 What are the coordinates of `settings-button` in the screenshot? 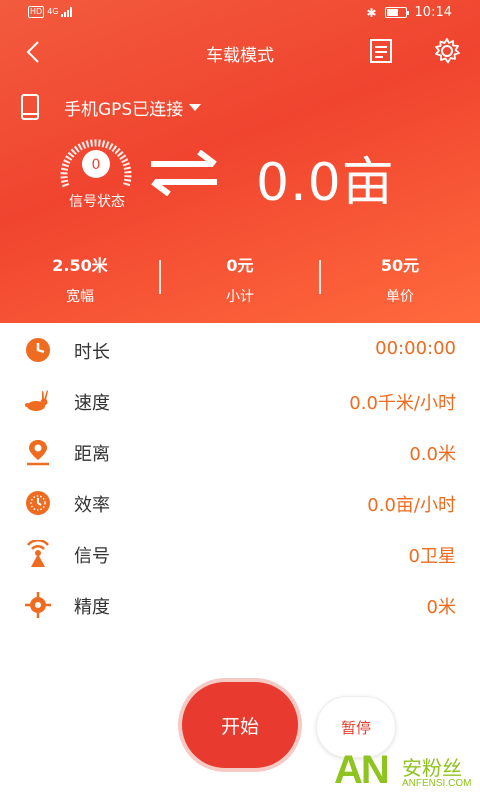 It's located at (447, 51).